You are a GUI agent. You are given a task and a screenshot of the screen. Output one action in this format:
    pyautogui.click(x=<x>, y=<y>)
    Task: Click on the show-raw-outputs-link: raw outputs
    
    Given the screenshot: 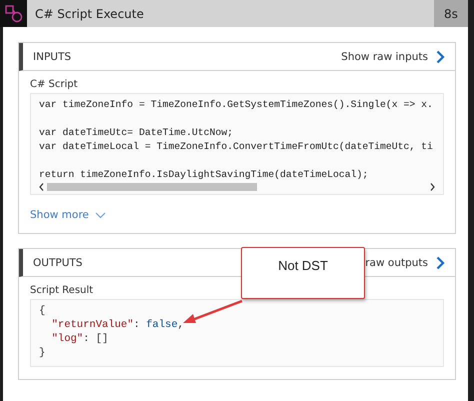 What is the action you would take?
    pyautogui.click(x=396, y=262)
    